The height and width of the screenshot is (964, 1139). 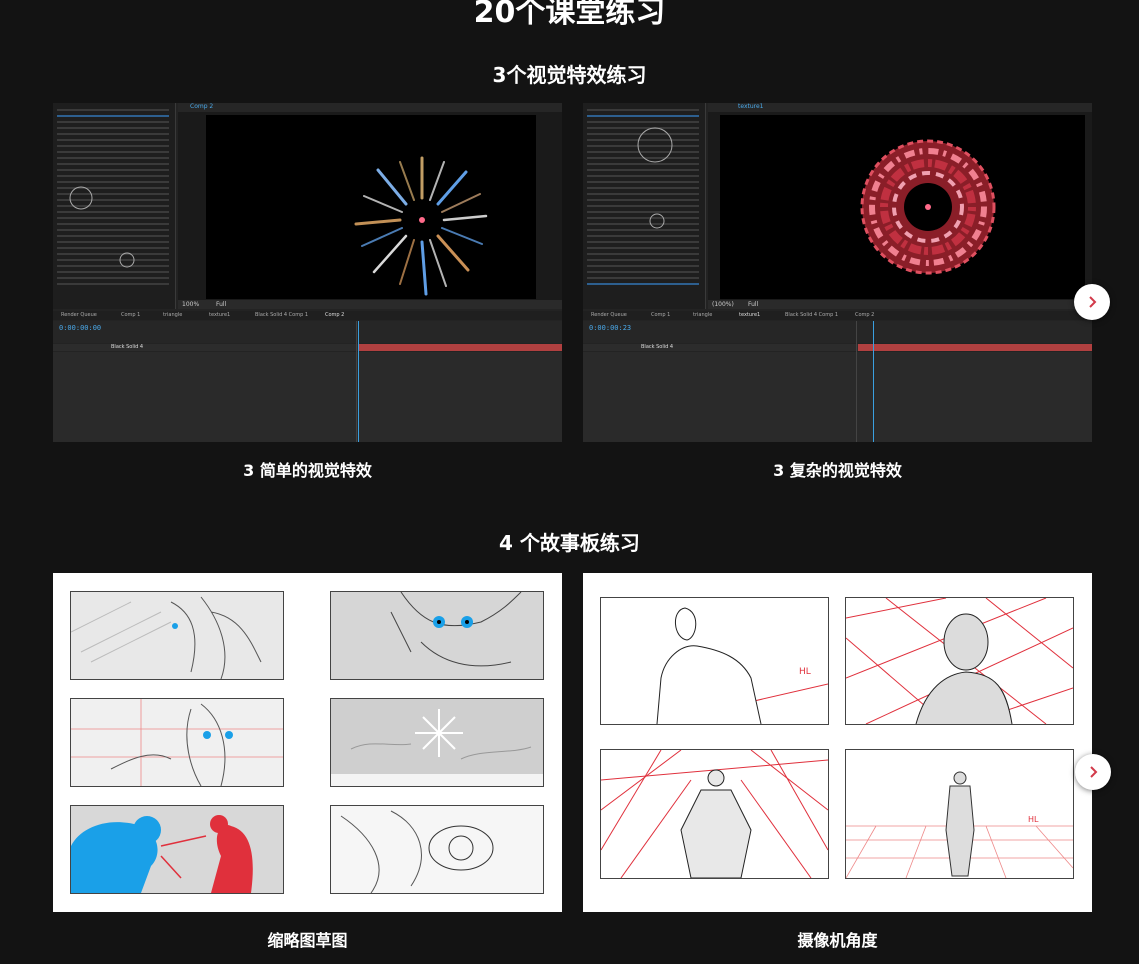 I want to click on zoom-level: 100%, so click(x=190, y=304).